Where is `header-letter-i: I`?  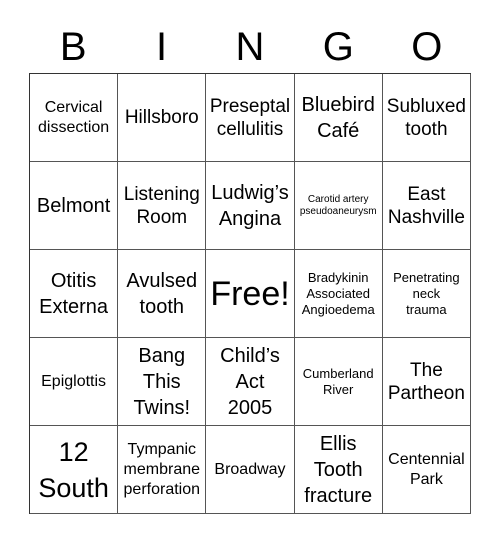 header-letter-i: I is located at coordinates (162, 47).